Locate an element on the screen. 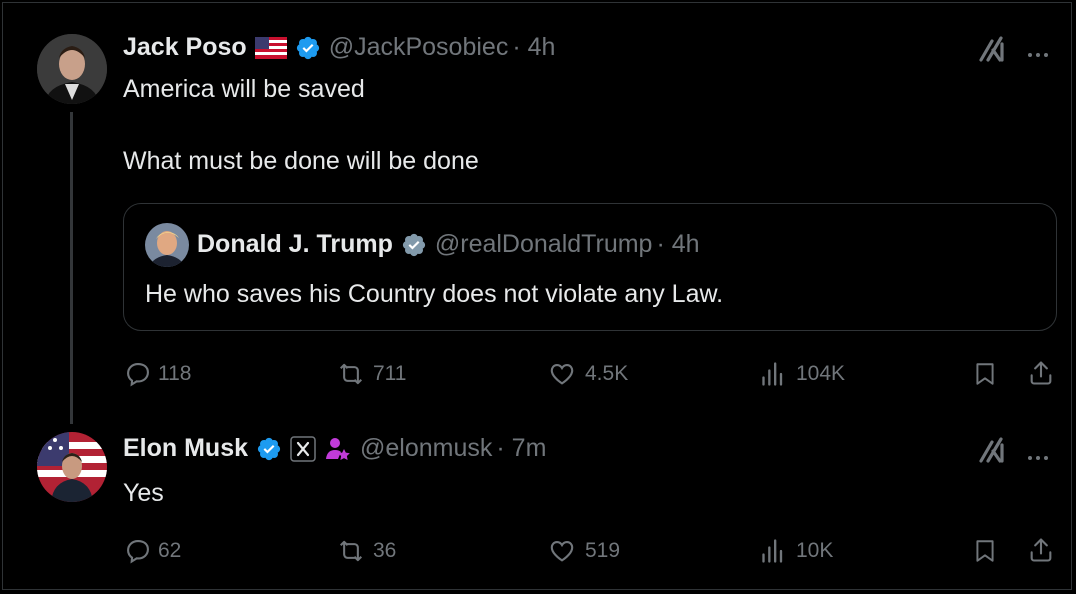 The height and width of the screenshot is (594, 1076). views-button: 10K is located at coordinates (796, 551).